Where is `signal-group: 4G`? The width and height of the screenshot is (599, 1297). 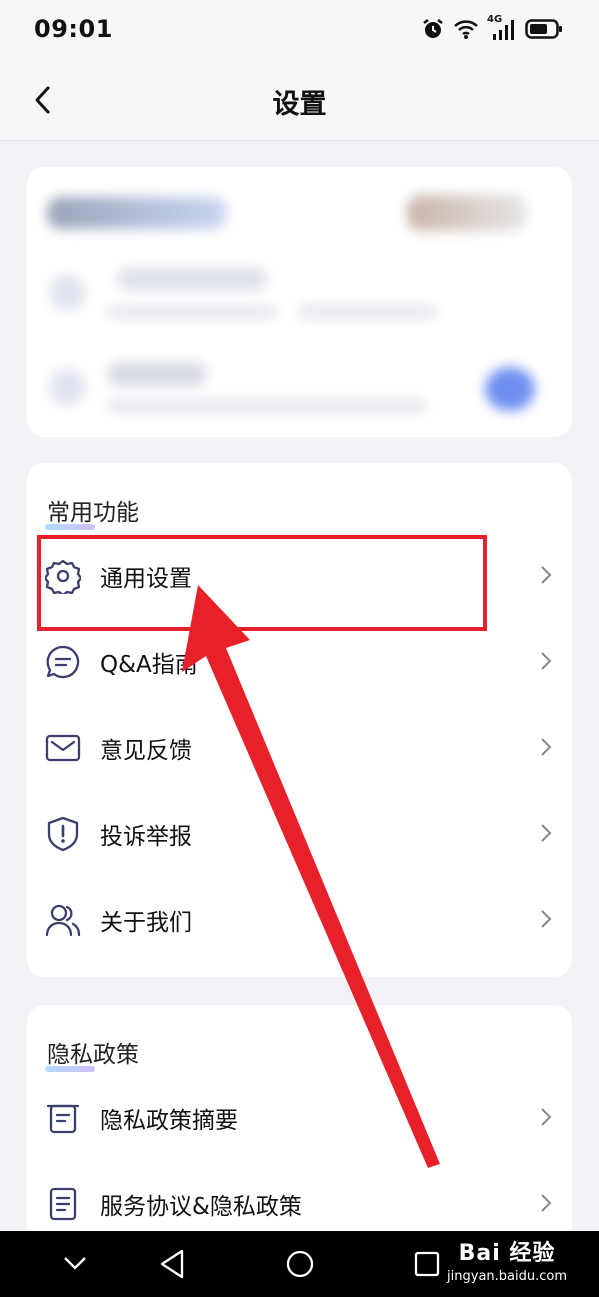 signal-group: 4G is located at coordinates (502, 27).